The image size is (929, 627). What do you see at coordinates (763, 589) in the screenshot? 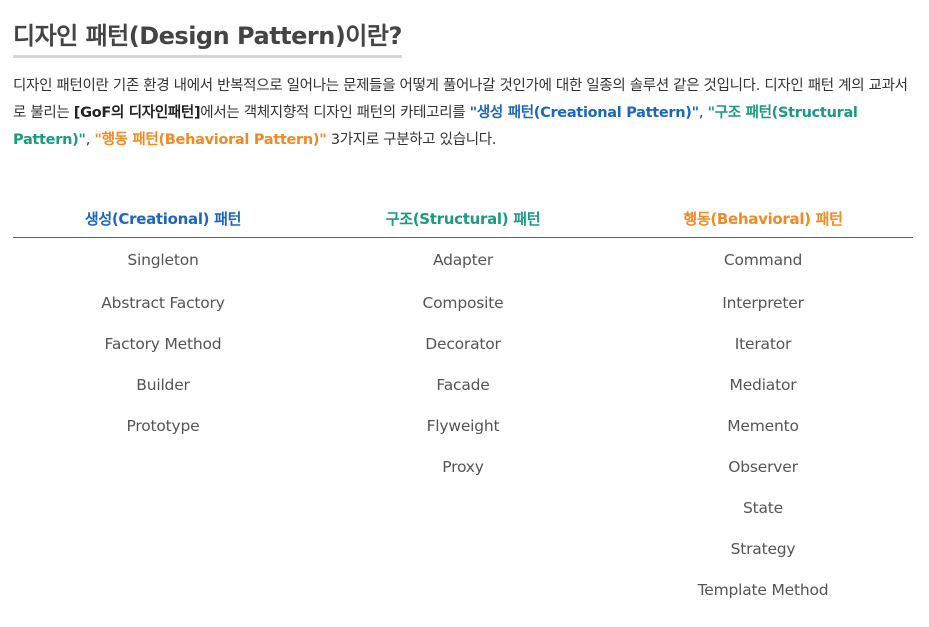
I see `behavioral-cell: Template Method` at bounding box center [763, 589].